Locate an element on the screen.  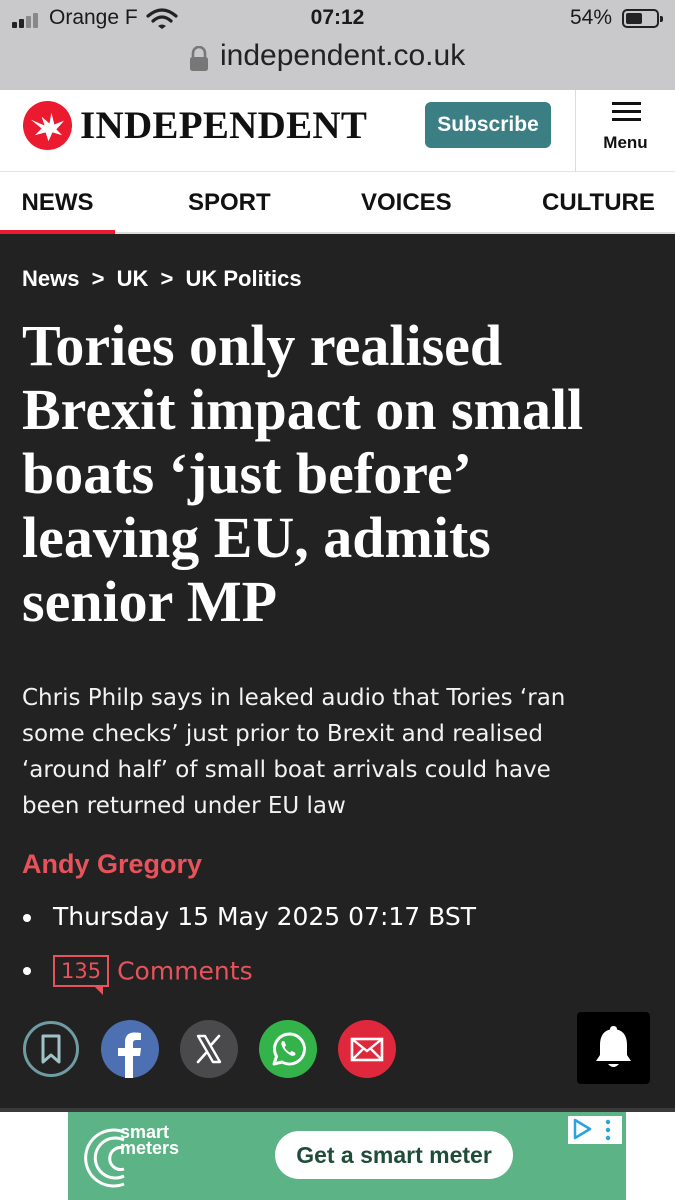
facebook-icon is located at coordinates (130, 1049).